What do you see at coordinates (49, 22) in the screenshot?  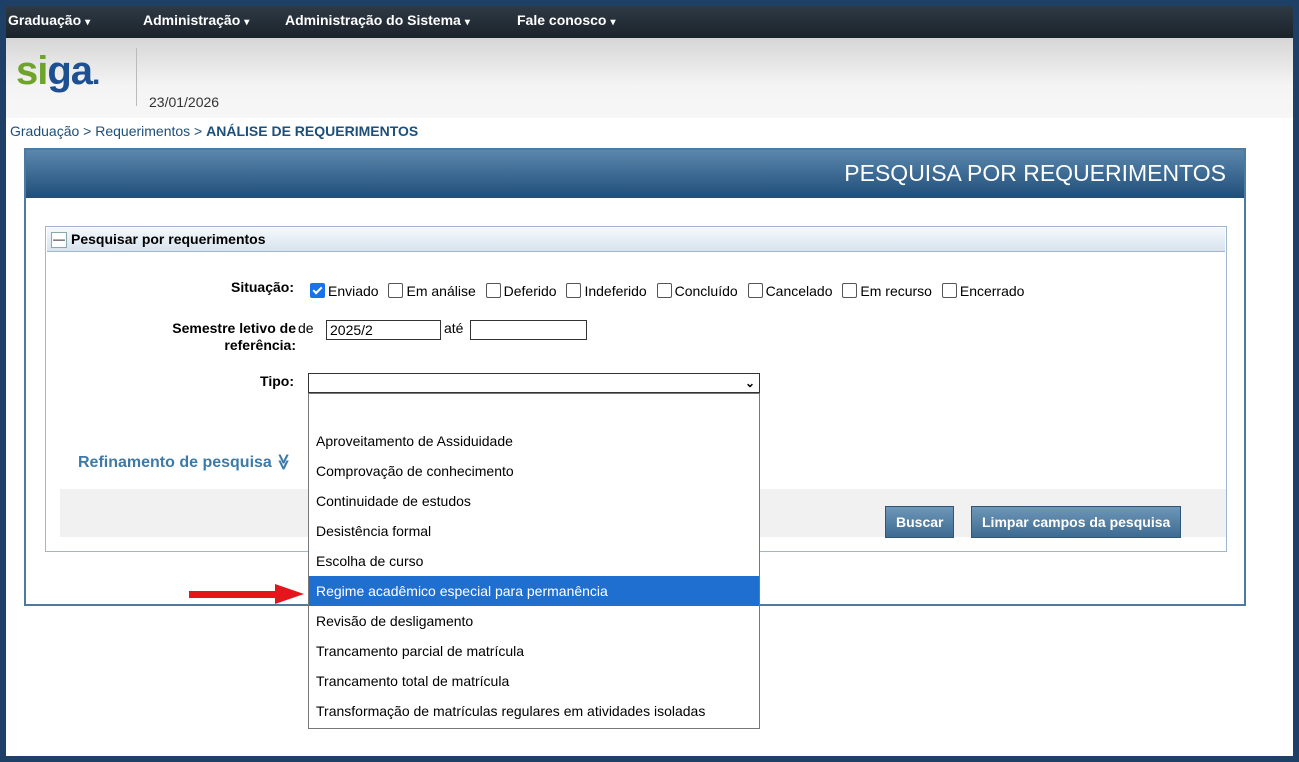 I see `menu-graduacao: Graduação ▾` at bounding box center [49, 22].